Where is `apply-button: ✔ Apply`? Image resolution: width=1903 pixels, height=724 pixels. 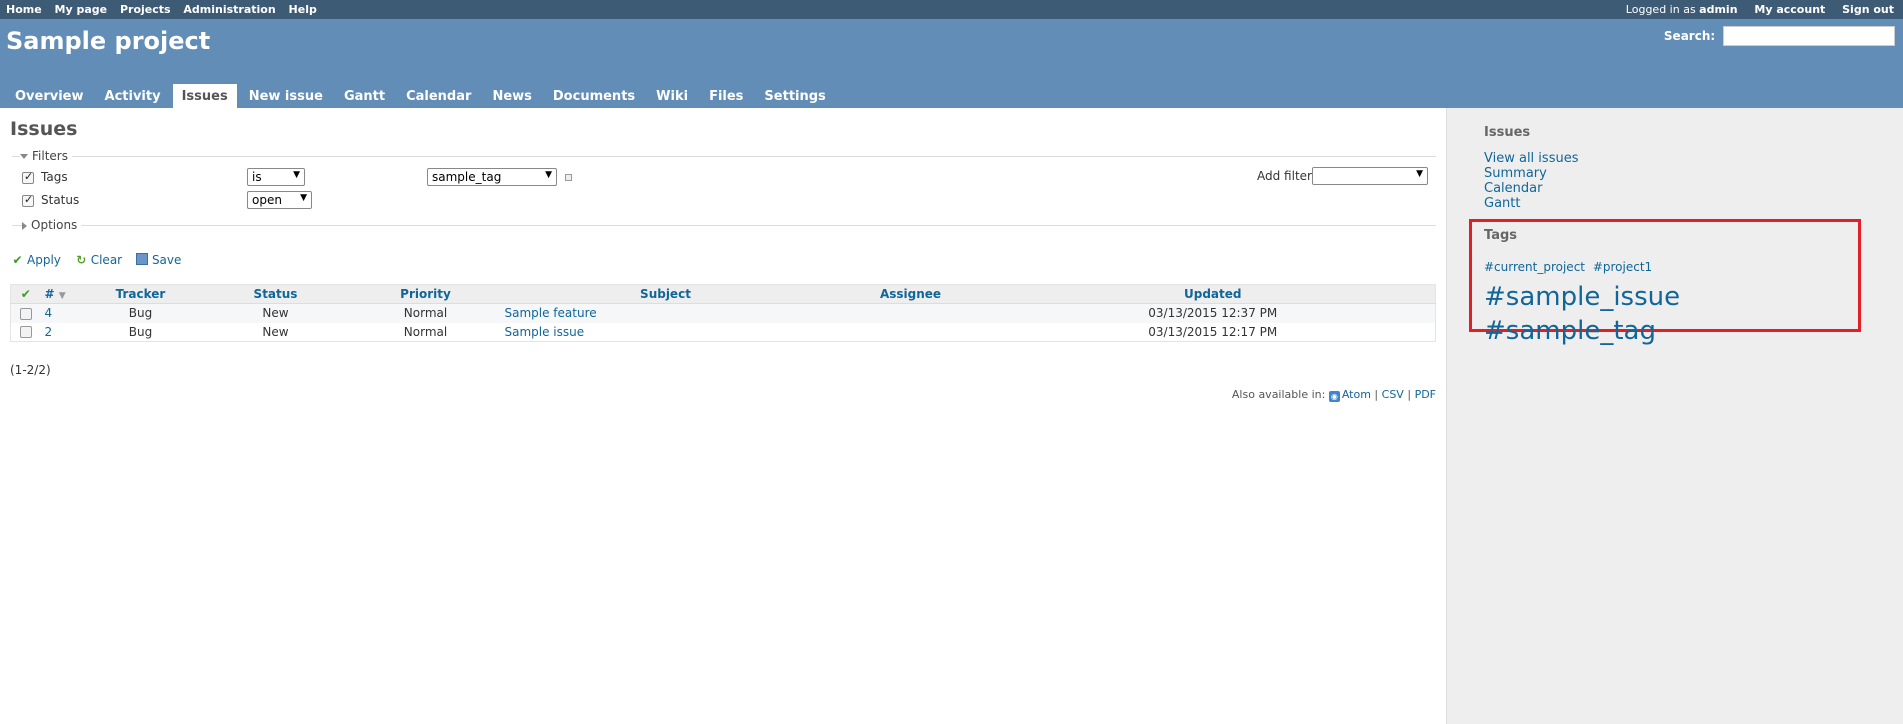
apply-button: ✔ Apply is located at coordinates (36, 260).